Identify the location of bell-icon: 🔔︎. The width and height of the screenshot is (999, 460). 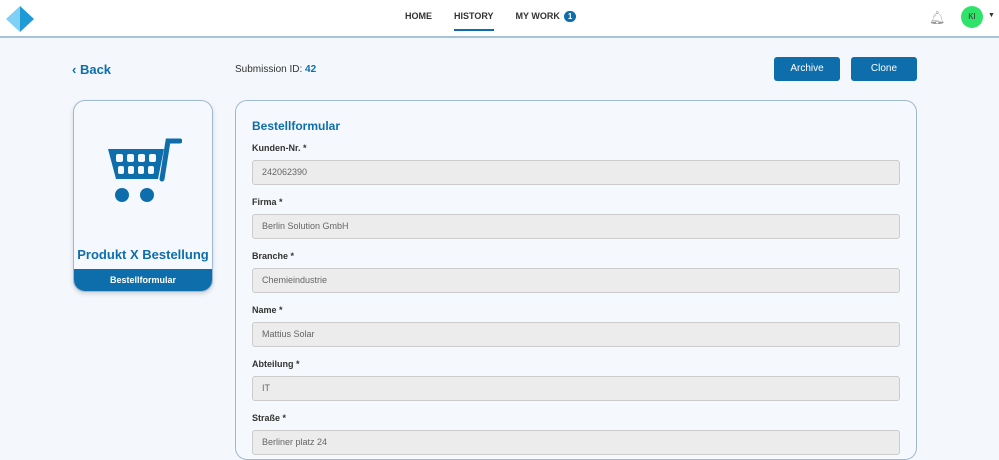
(937, 18).